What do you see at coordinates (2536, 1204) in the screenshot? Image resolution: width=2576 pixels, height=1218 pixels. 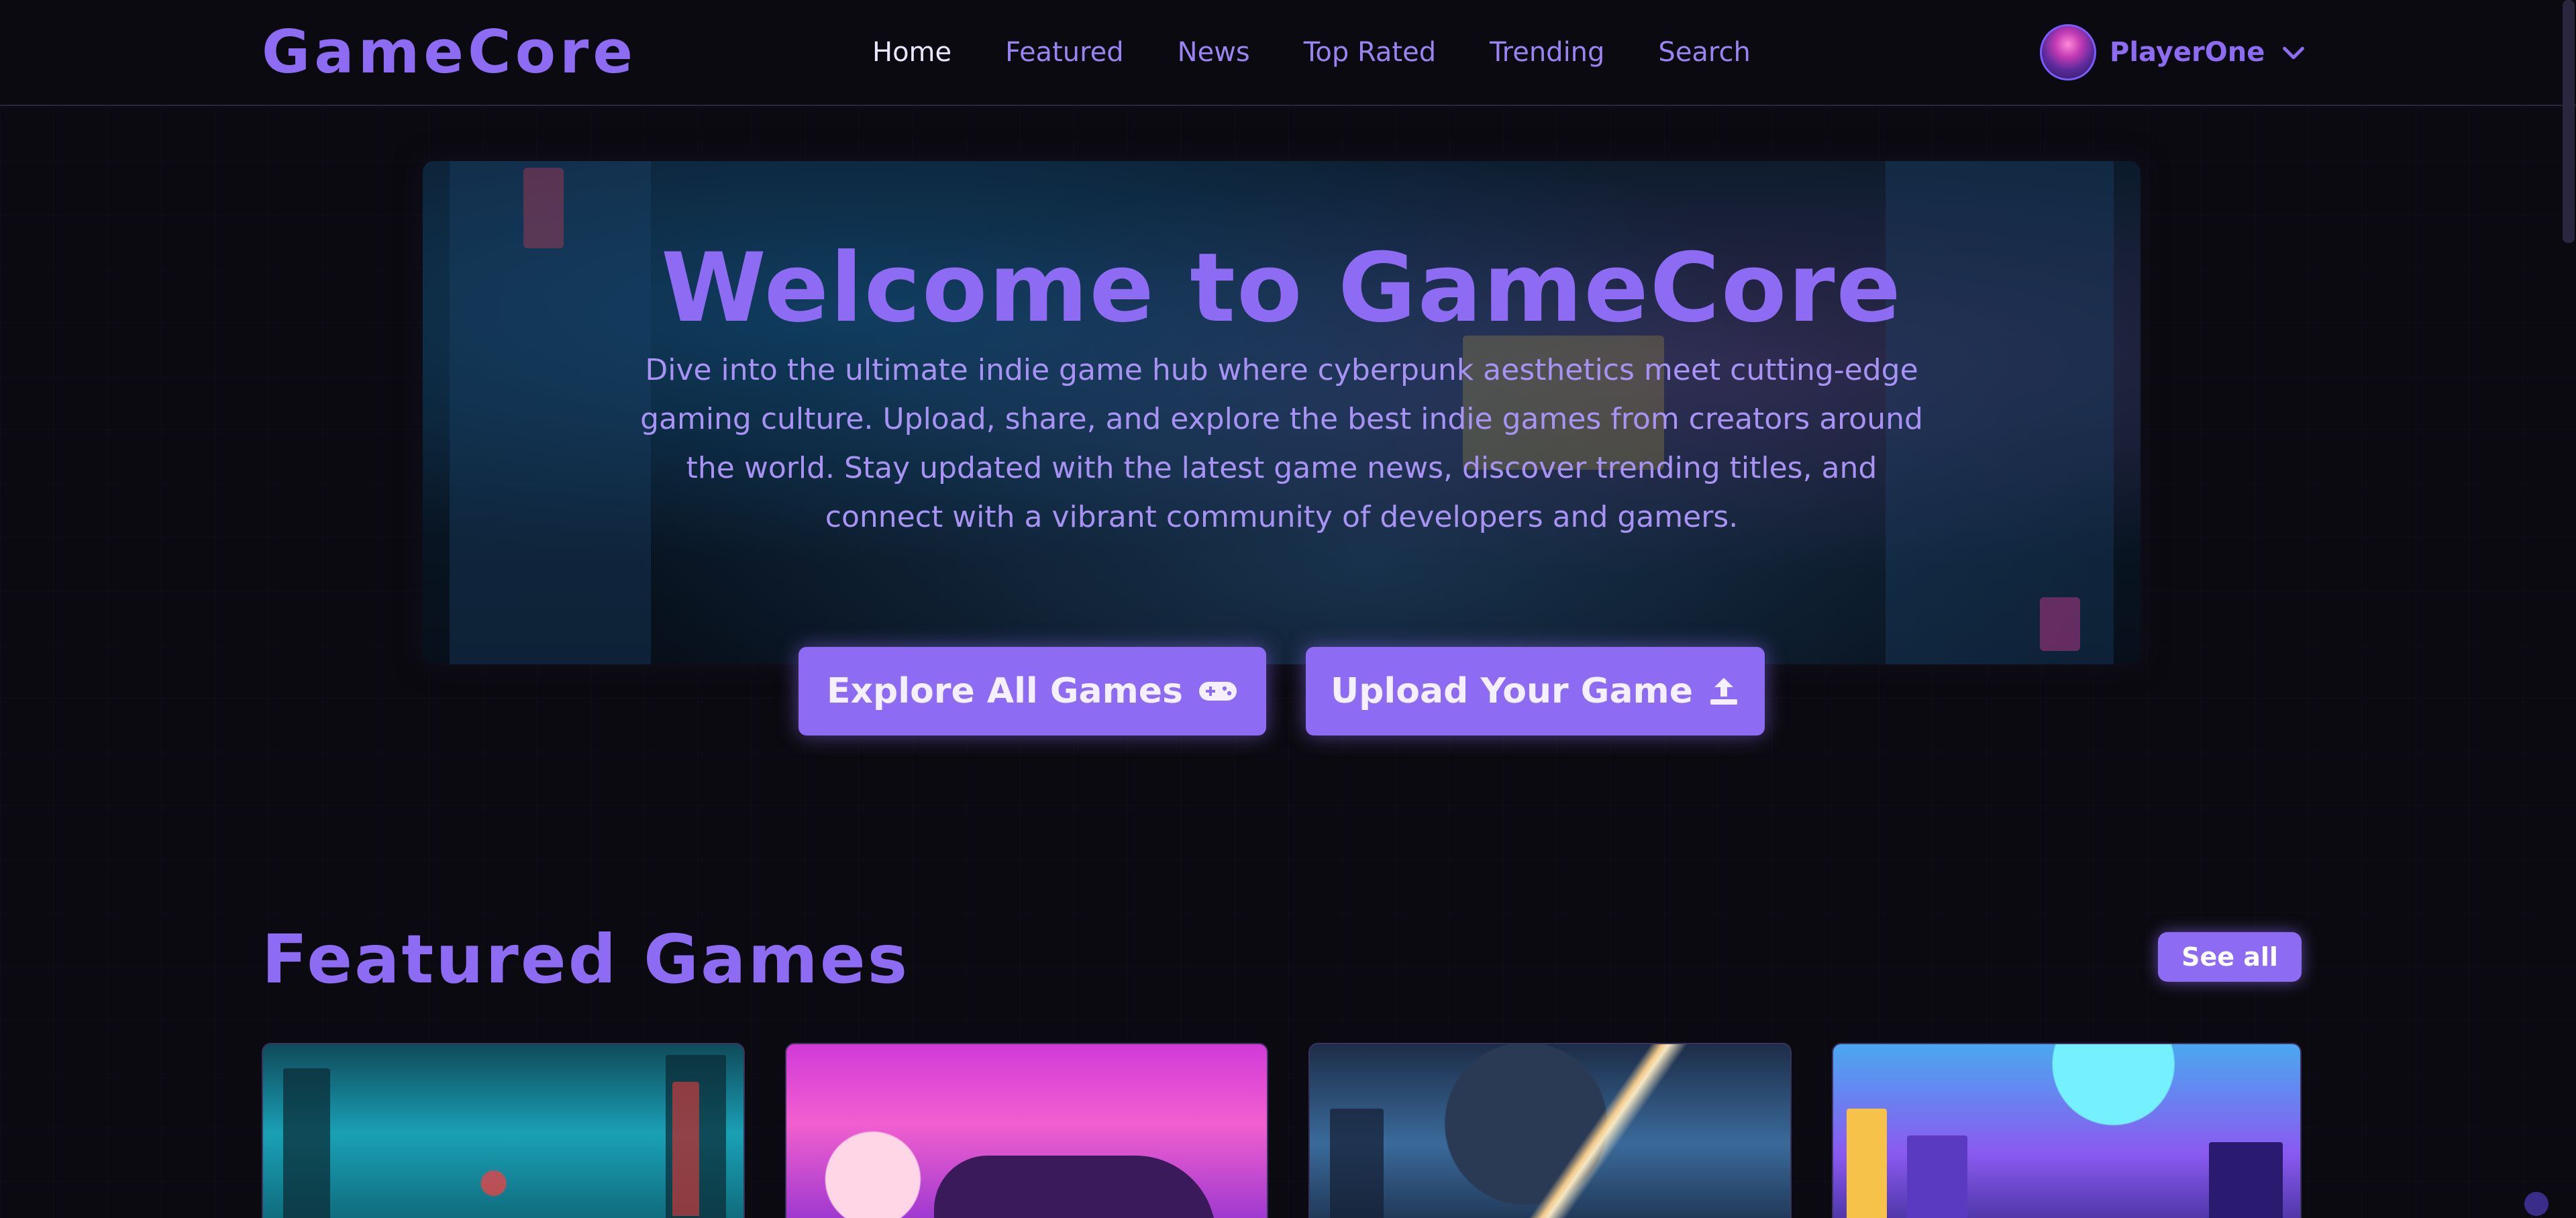 I see `floating-action-dot` at bounding box center [2536, 1204].